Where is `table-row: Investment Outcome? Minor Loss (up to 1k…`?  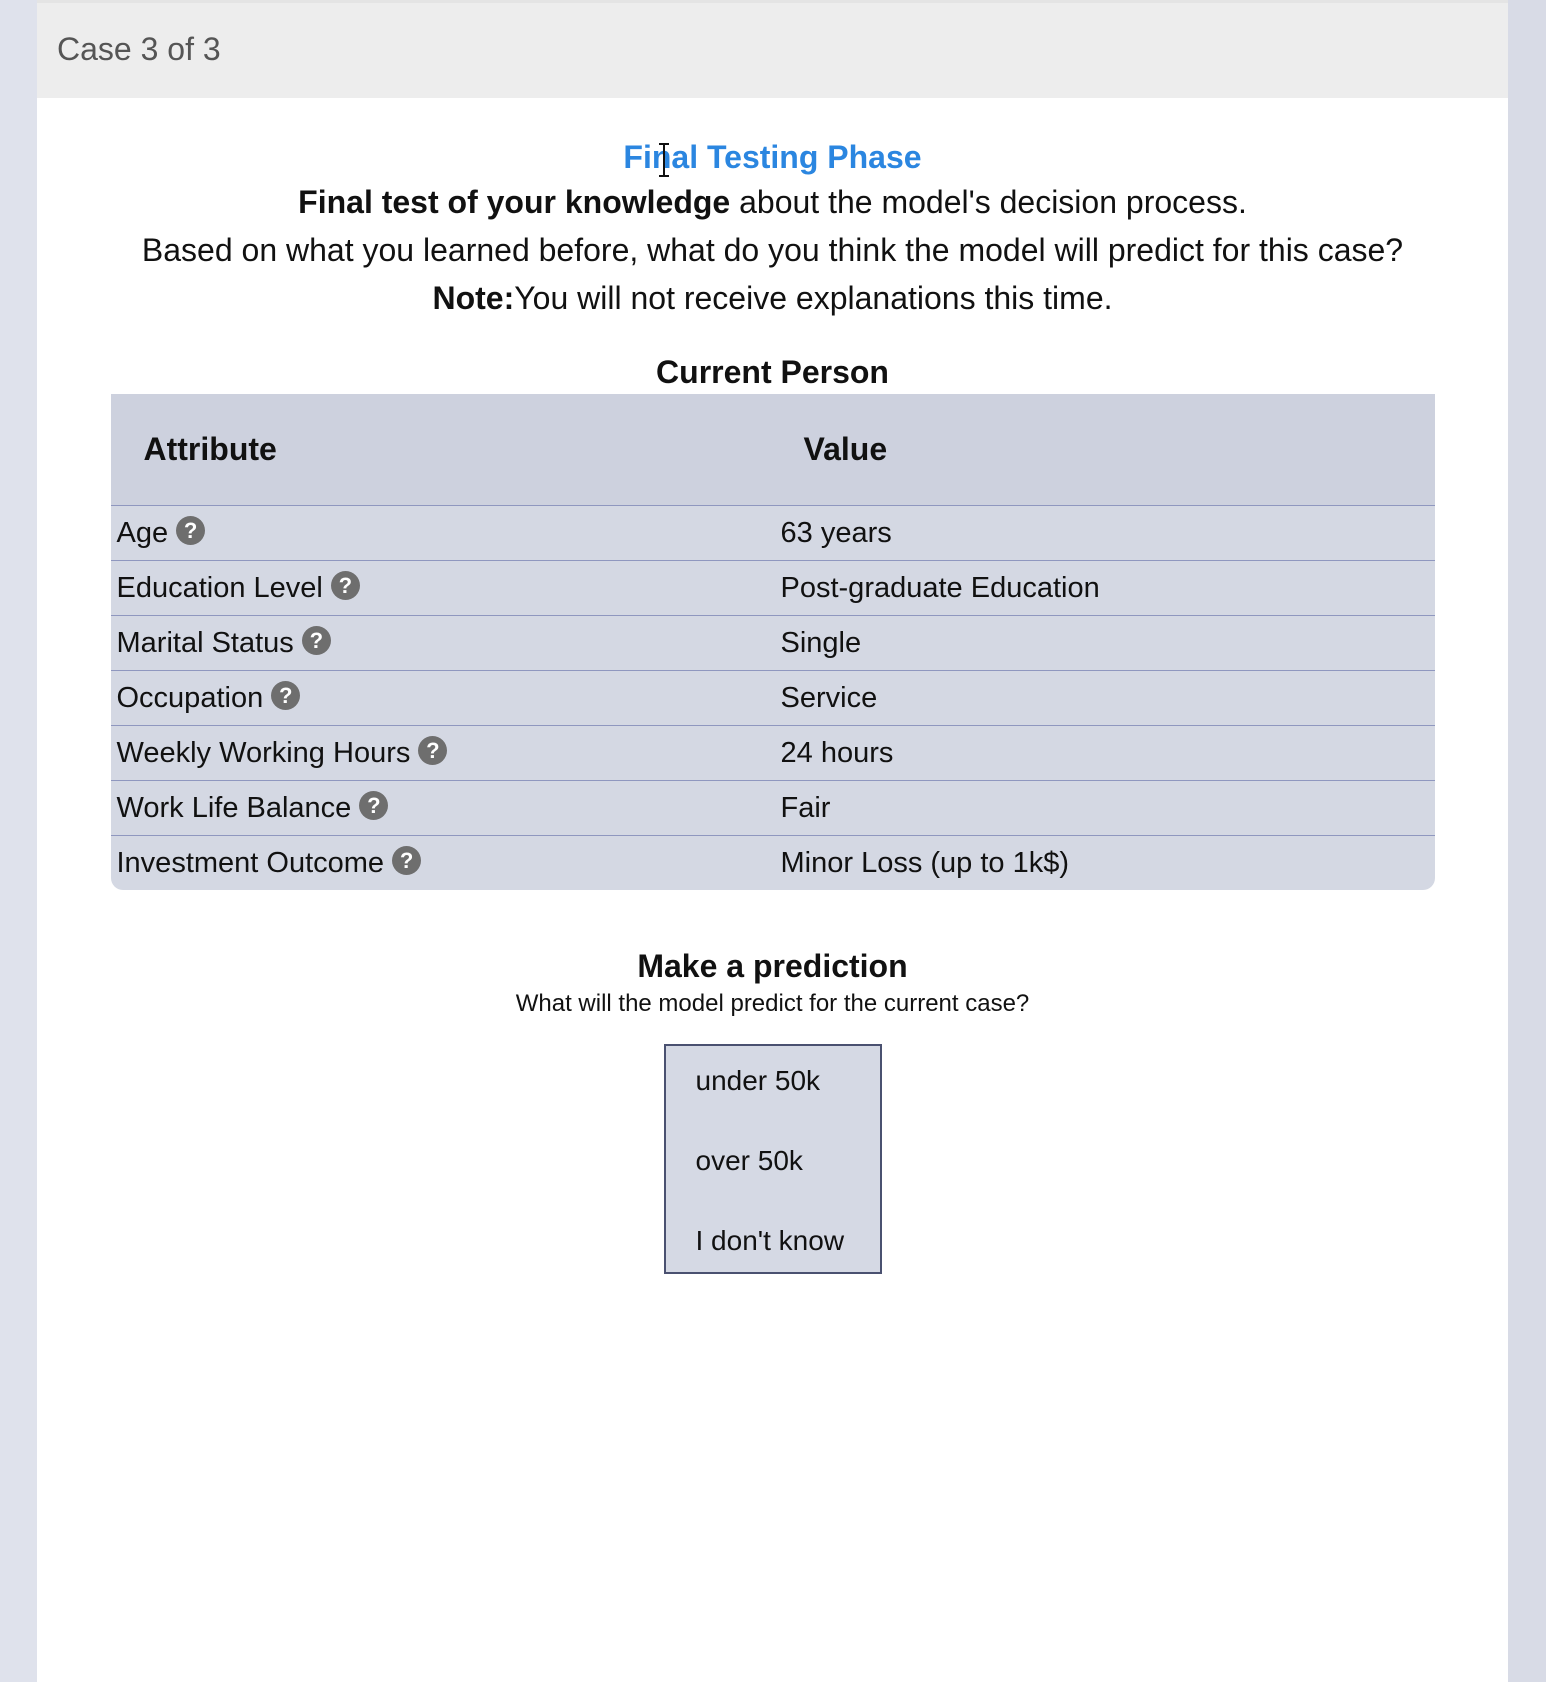
table-row: Investment Outcome? Minor Loss (up to 1k… is located at coordinates (773, 863).